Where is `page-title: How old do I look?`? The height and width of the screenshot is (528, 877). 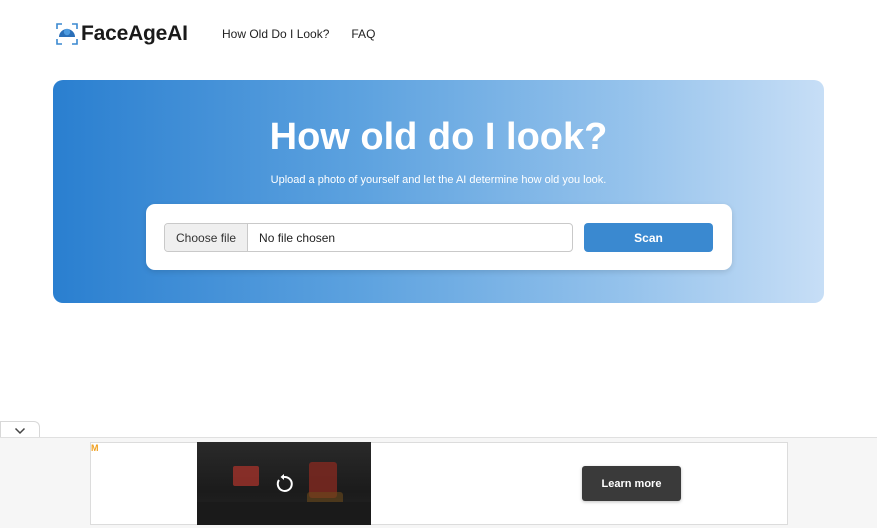 page-title: How old do I look? is located at coordinates (438, 137).